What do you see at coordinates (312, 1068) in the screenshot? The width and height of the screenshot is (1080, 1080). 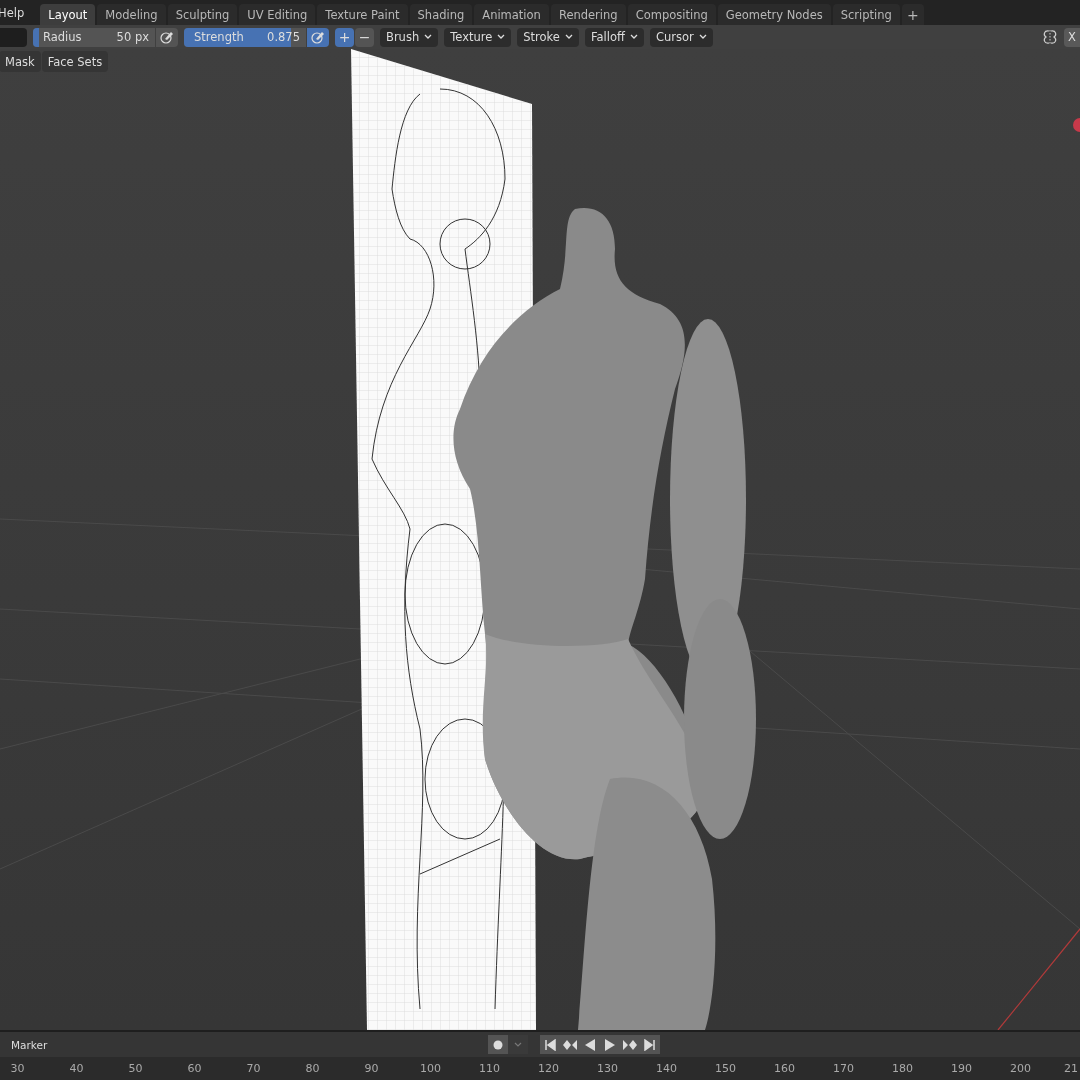 I see `frame-number: 80` at bounding box center [312, 1068].